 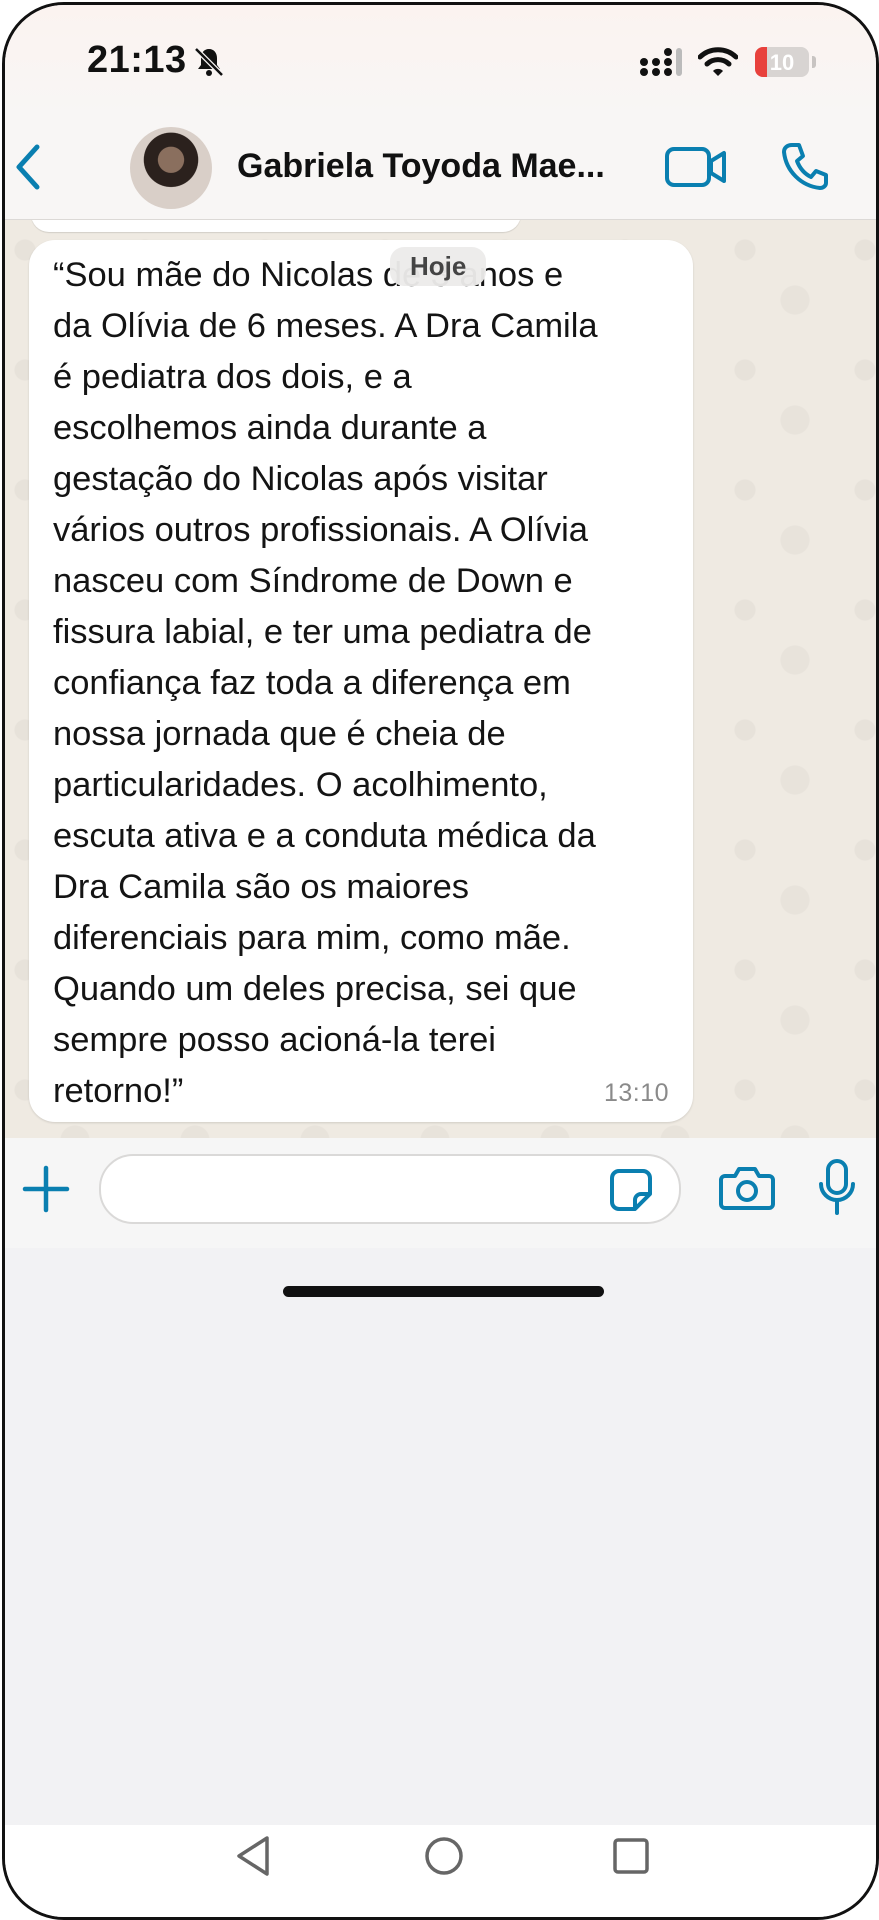 I want to click on sticker-icon, so click(x=631, y=1190).